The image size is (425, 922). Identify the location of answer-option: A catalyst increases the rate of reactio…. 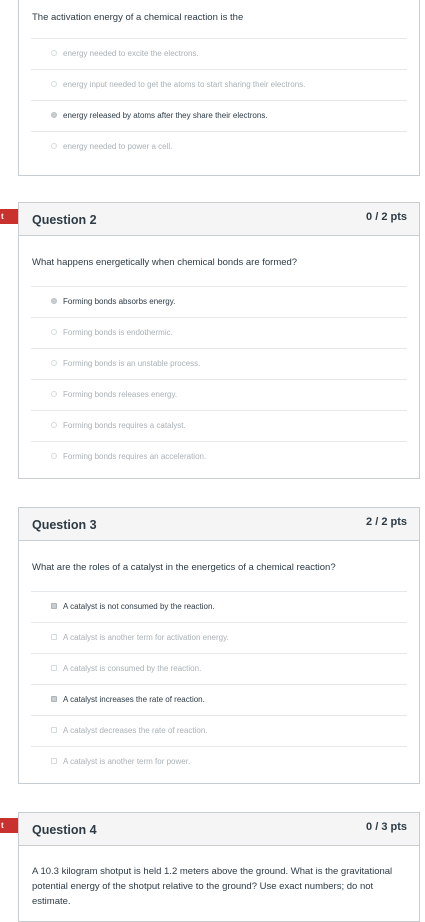
(219, 699).